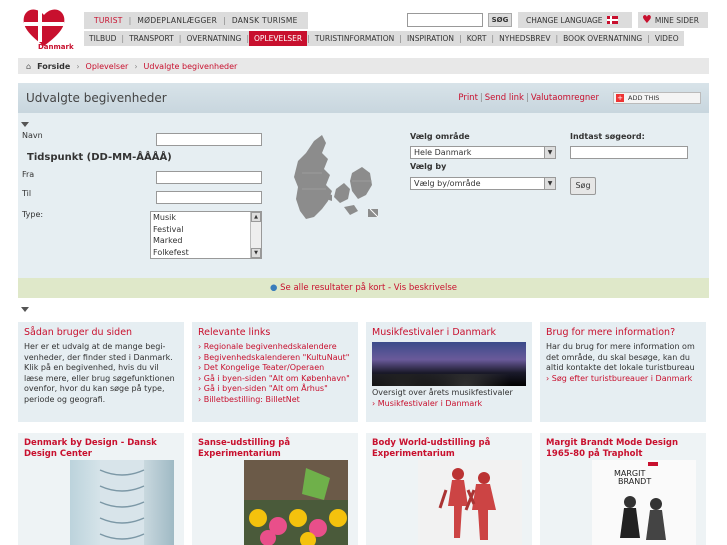  What do you see at coordinates (256, 217) in the screenshot?
I see `scroll-up-icon: ▲` at bounding box center [256, 217].